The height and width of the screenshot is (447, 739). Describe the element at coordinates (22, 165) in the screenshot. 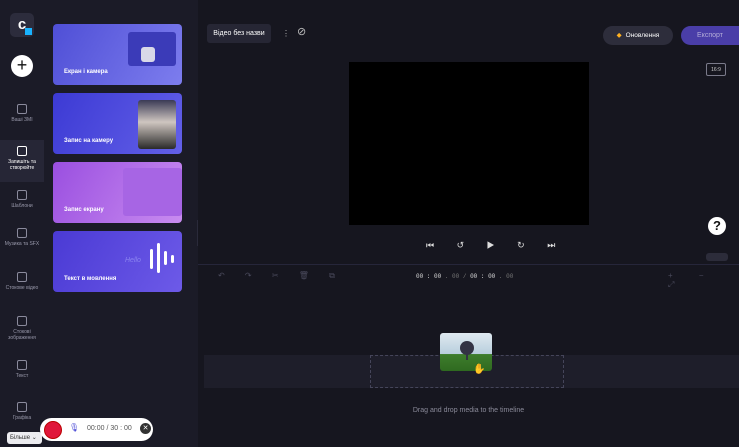

I see `rail-item-label: Запишіть та створюйте` at that location.